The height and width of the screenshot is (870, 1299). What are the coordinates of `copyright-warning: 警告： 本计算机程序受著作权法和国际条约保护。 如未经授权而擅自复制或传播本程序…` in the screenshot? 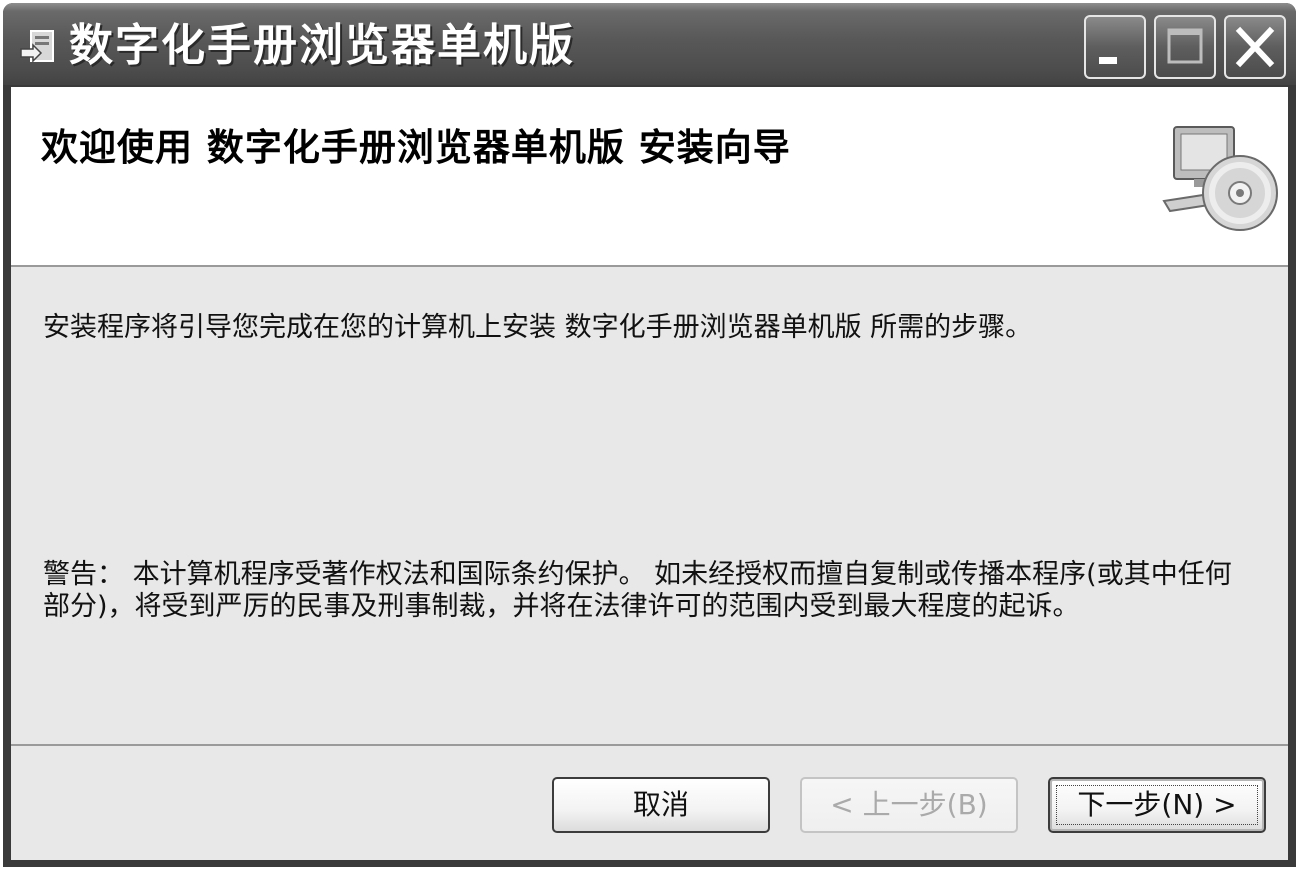 It's located at (637, 590).